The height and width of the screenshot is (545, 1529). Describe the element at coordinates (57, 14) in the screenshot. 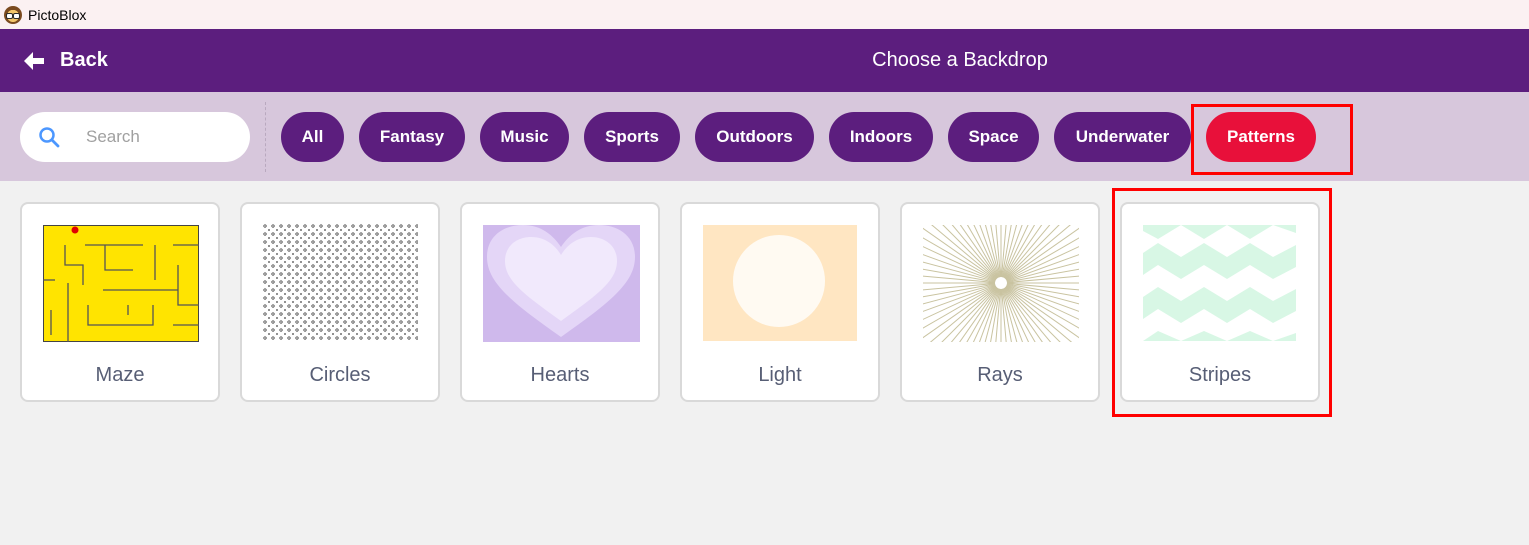

I see `app-title: PictoBlox` at that location.